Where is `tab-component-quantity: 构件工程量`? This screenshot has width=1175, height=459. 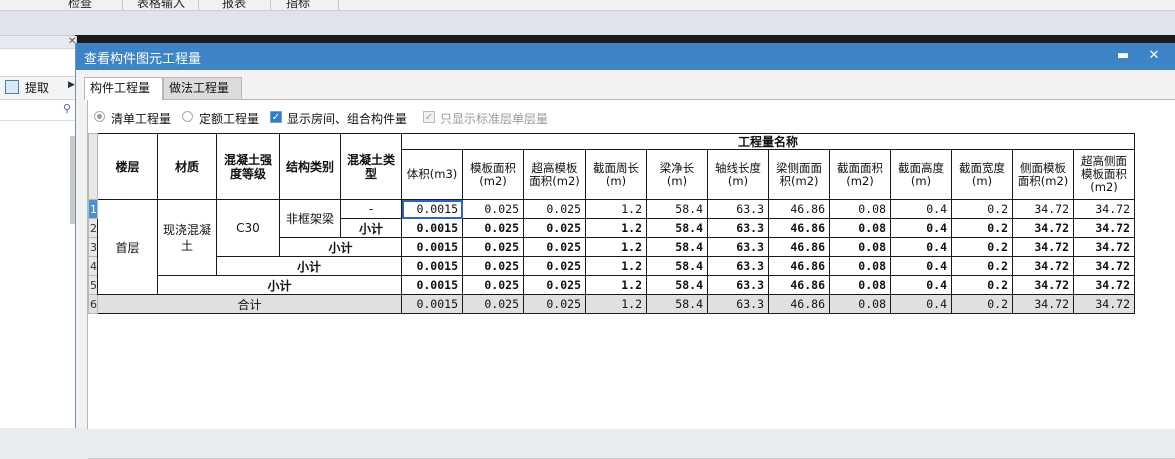 tab-component-quantity: 构件工程量 is located at coordinates (123, 88).